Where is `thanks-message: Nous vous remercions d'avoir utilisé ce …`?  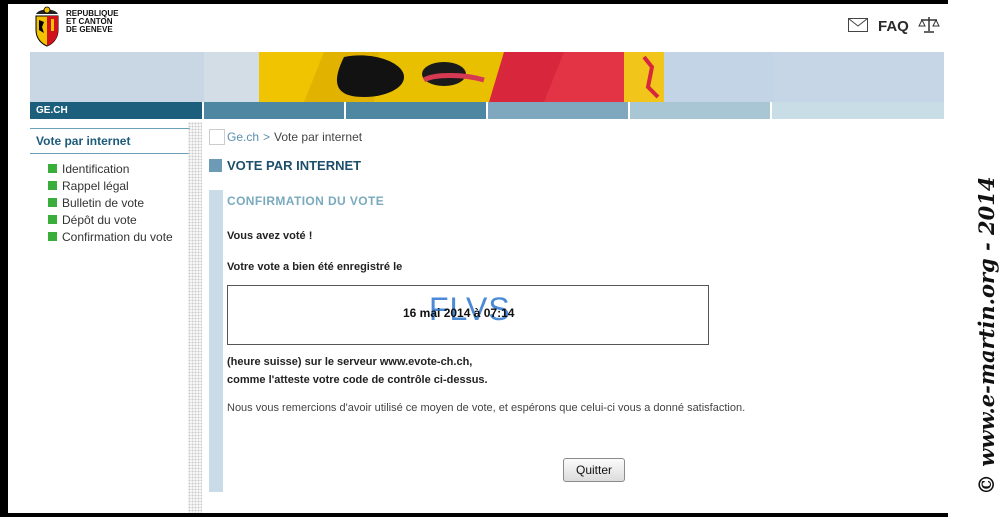 thanks-message: Nous vous remercions d'avoir utilisé ce … is located at coordinates (486, 408).